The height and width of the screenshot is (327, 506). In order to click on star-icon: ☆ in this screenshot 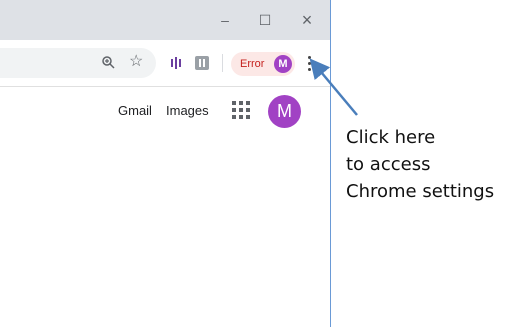, I will do `click(136, 62)`.